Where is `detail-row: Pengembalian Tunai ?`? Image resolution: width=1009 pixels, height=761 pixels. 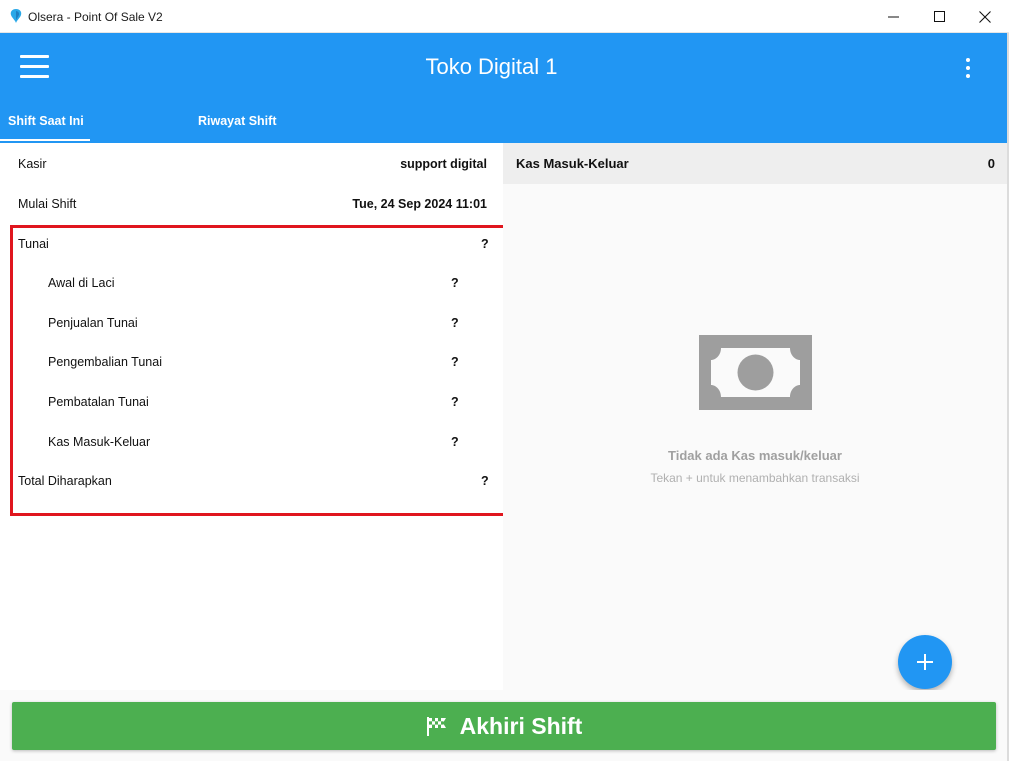 detail-row: Pengembalian Tunai ? is located at coordinates (251, 361).